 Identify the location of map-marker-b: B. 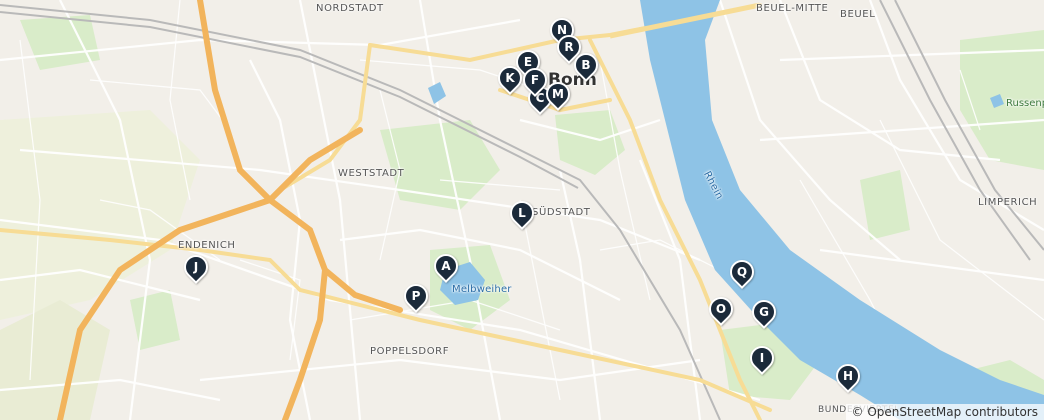
(586, 67).